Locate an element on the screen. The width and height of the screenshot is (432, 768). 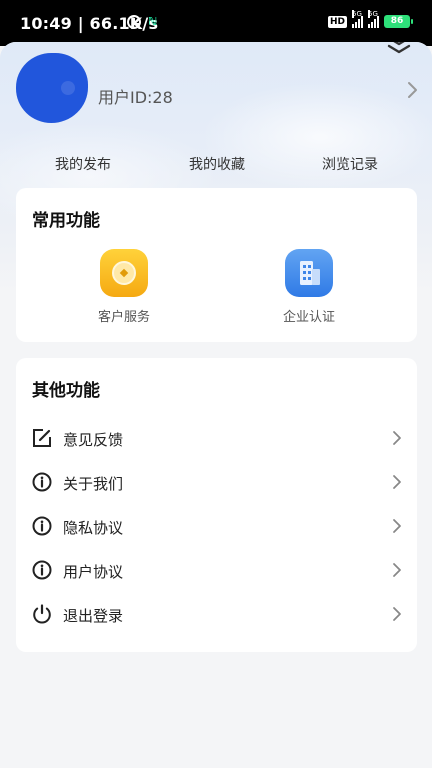
common-functions-title: 常用功能 is located at coordinates (66, 221).